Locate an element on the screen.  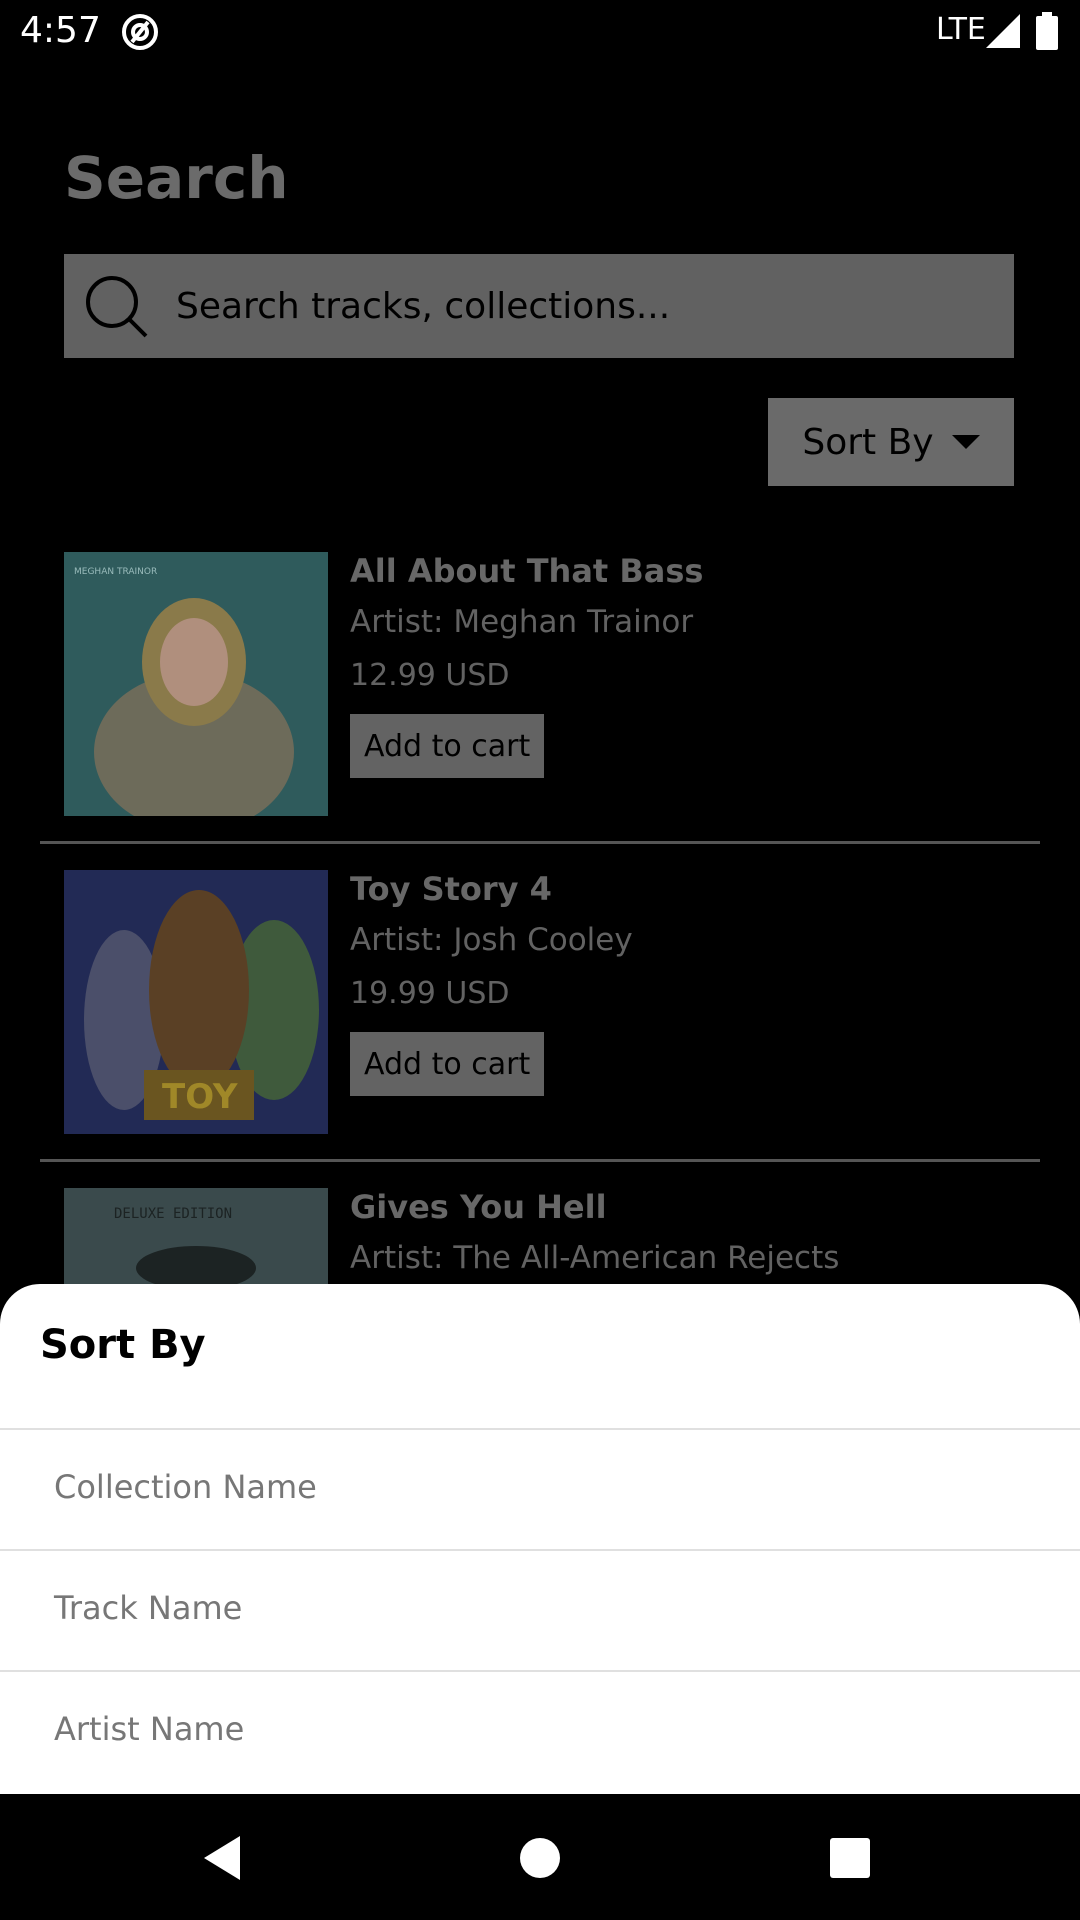
sort-option-label: Track Name is located at coordinates (148, 1608).